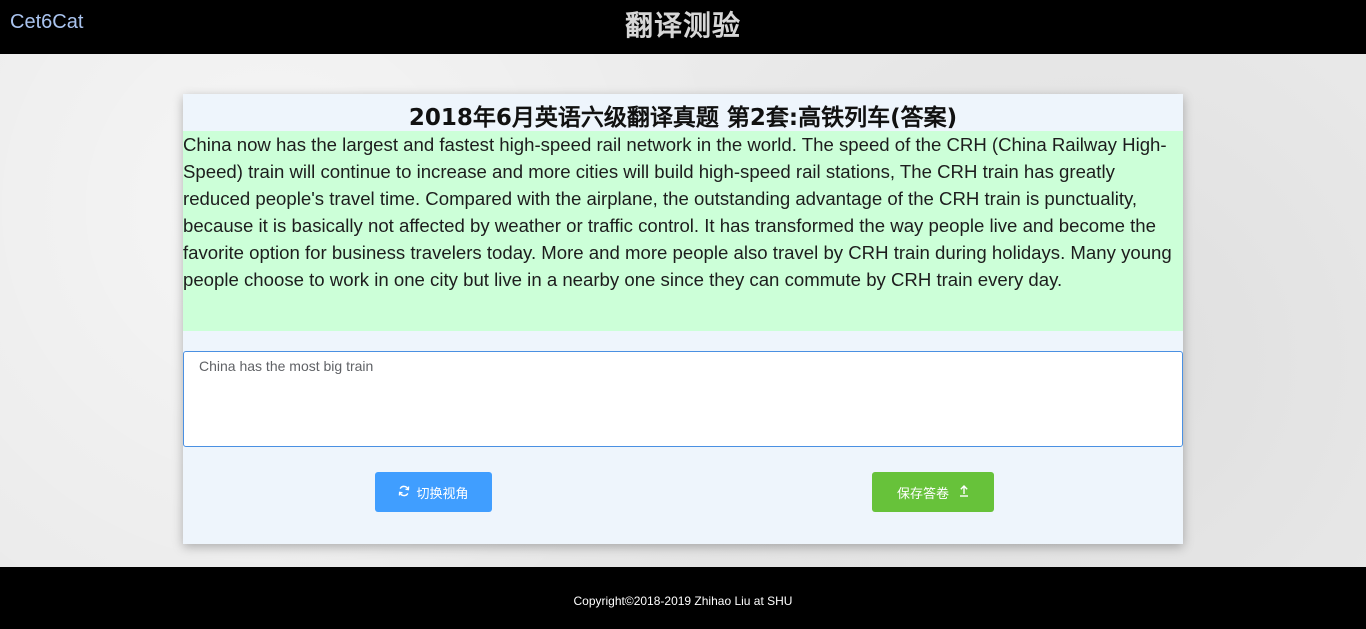 Image resolution: width=1366 pixels, height=629 pixels. What do you see at coordinates (683, 601) in the screenshot?
I see `copyright-text: Copyright©2018-2019 Zhihao Liu at SHU` at bounding box center [683, 601].